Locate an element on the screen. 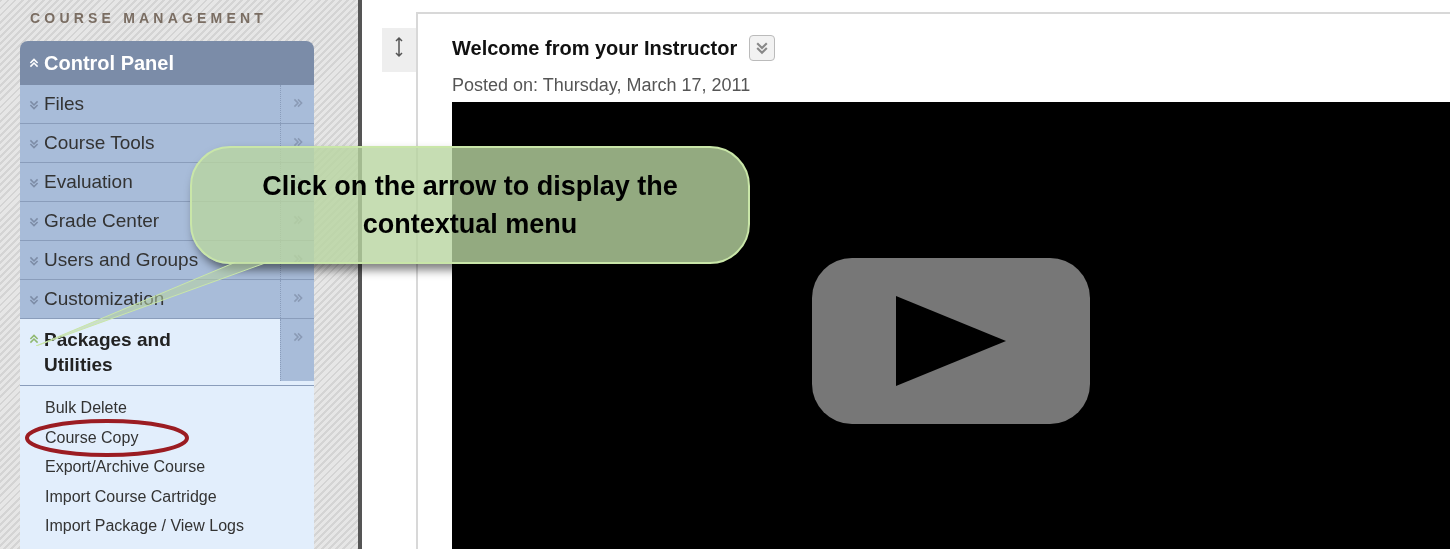 The image size is (1450, 549). submenu-link: Import Package / View Logs is located at coordinates (144, 526).